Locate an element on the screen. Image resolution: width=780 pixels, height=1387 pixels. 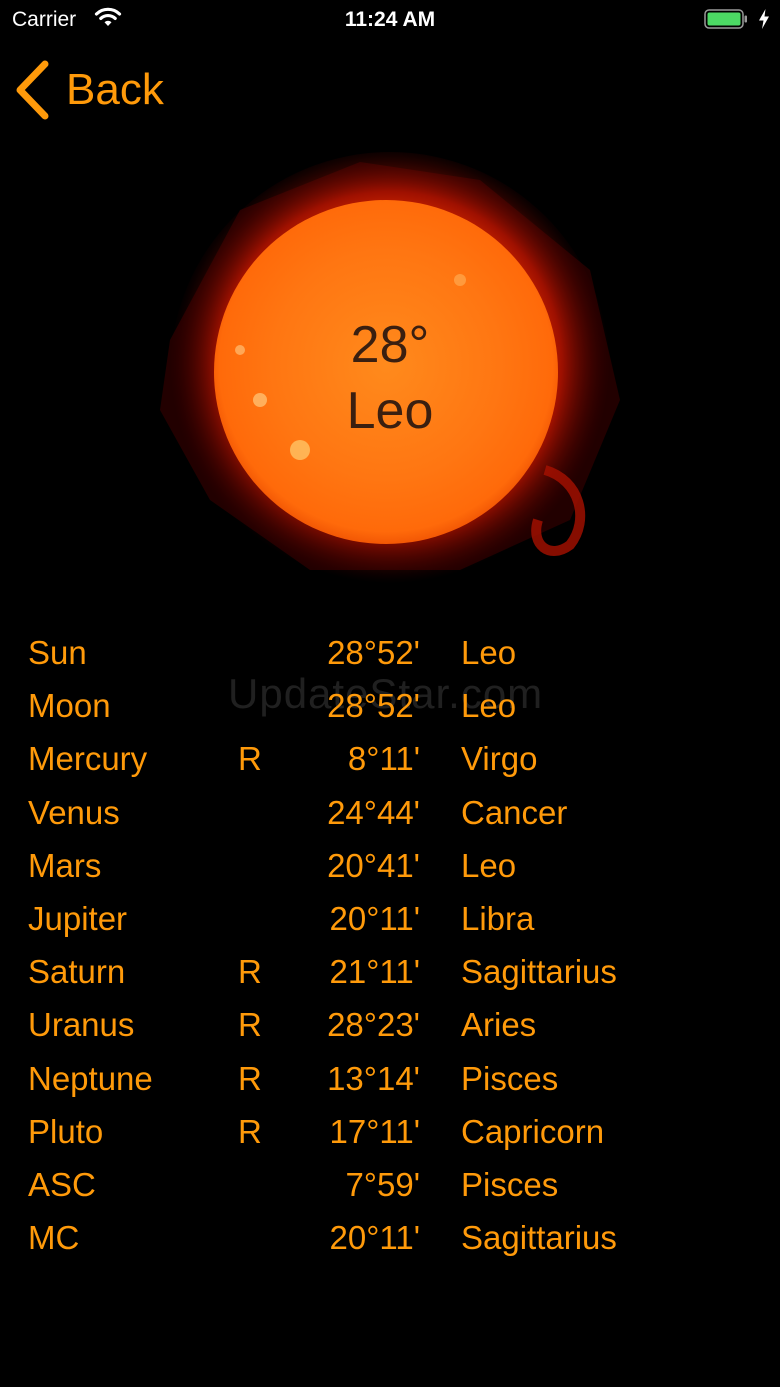
planet-degree: 28°23' is located at coordinates (373, 1025).